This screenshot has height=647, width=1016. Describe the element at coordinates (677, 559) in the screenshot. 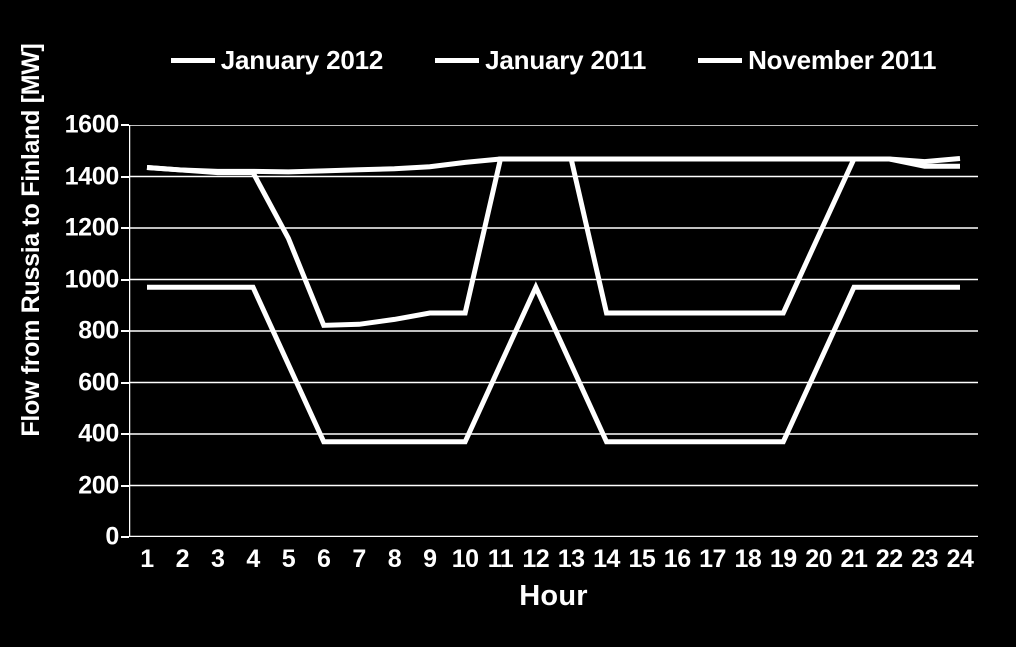

I see `x-tick-label: 16` at that location.